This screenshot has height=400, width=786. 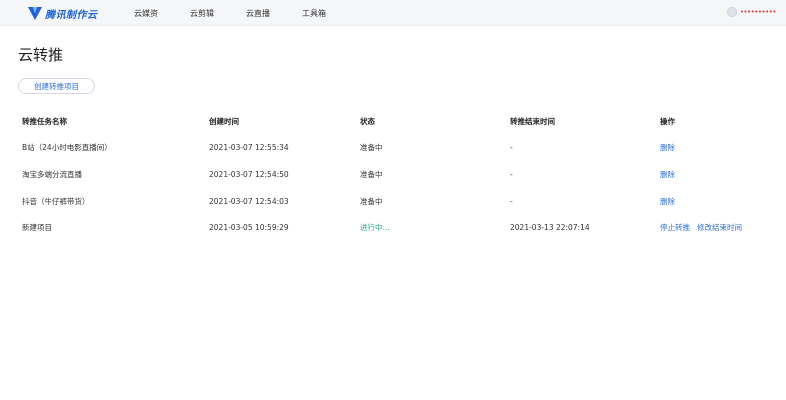 I want to click on nav-item-live: 云直播, so click(x=258, y=13).